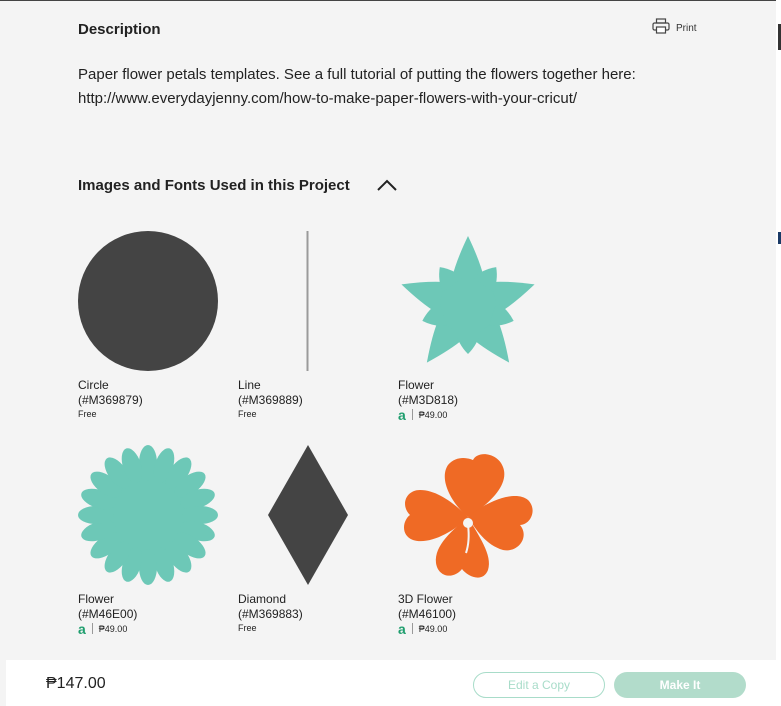 The height and width of the screenshot is (706, 781). Describe the element at coordinates (110, 400) in the screenshot. I see `image-code: (#M369879)` at that location.